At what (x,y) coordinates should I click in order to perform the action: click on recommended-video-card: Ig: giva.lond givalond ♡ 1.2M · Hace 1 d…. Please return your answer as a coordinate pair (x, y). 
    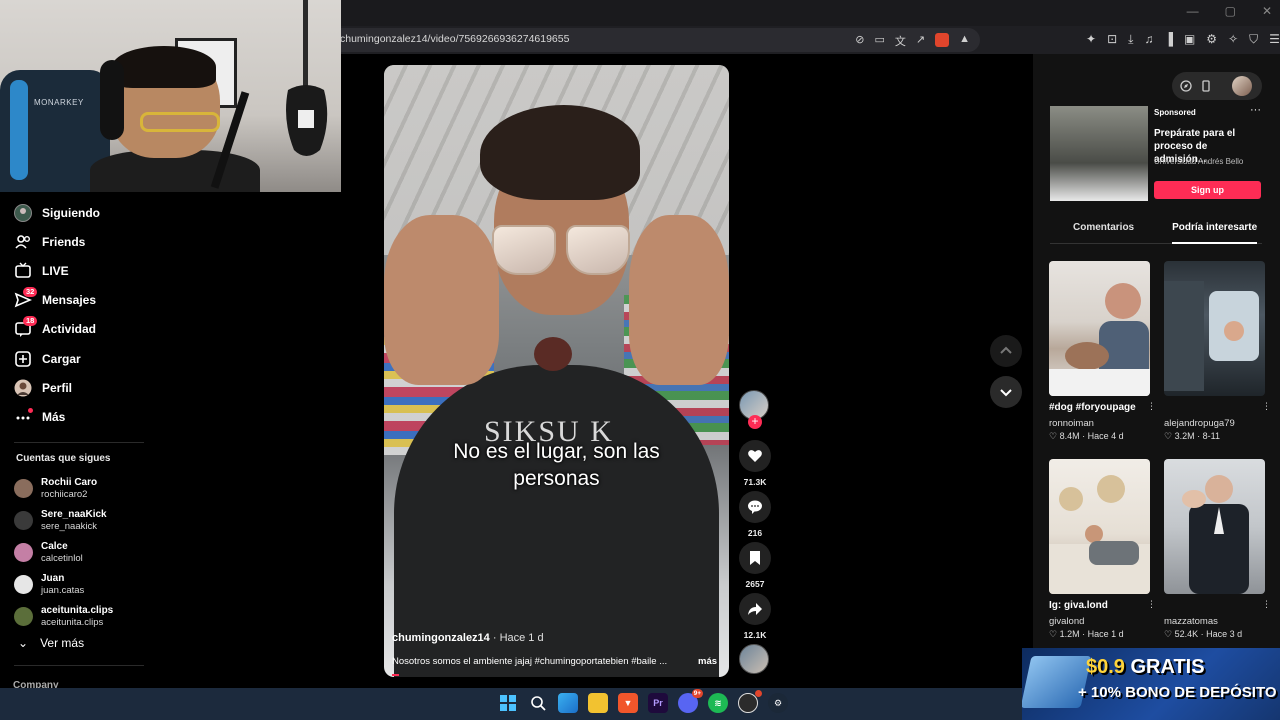
    Looking at the image, I should click on (1102, 549).